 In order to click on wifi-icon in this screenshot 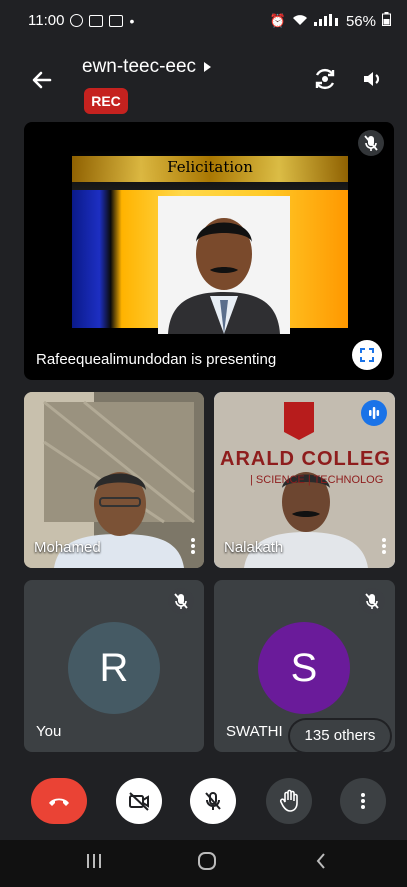, I will do `click(300, 21)`.